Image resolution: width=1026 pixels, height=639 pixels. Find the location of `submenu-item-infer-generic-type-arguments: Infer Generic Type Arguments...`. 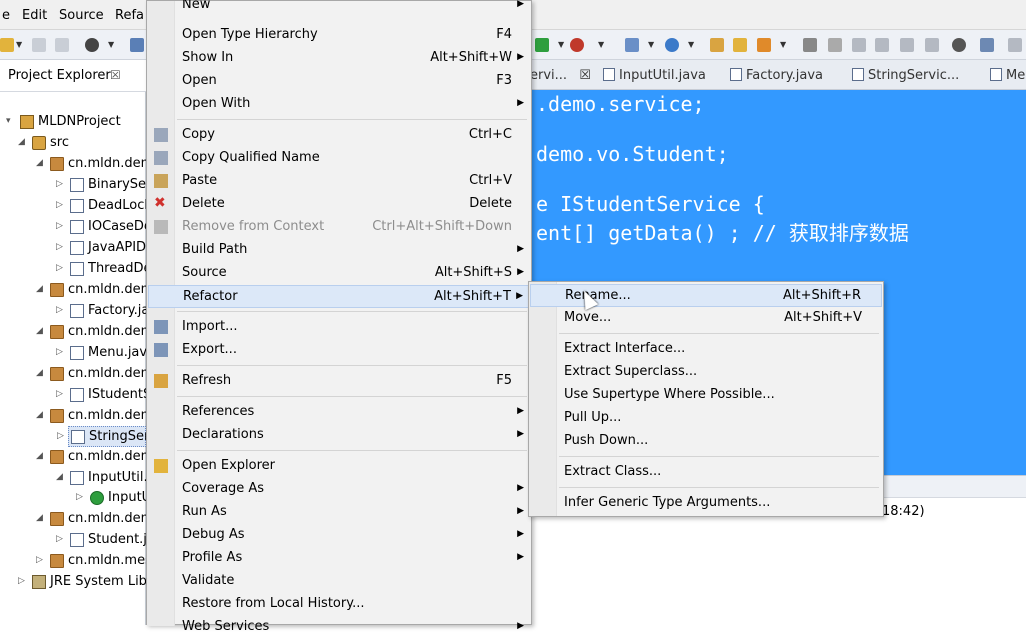

submenu-item-infer-generic-type-arguments: Infer Generic Type Arguments... is located at coordinates (706, 503).